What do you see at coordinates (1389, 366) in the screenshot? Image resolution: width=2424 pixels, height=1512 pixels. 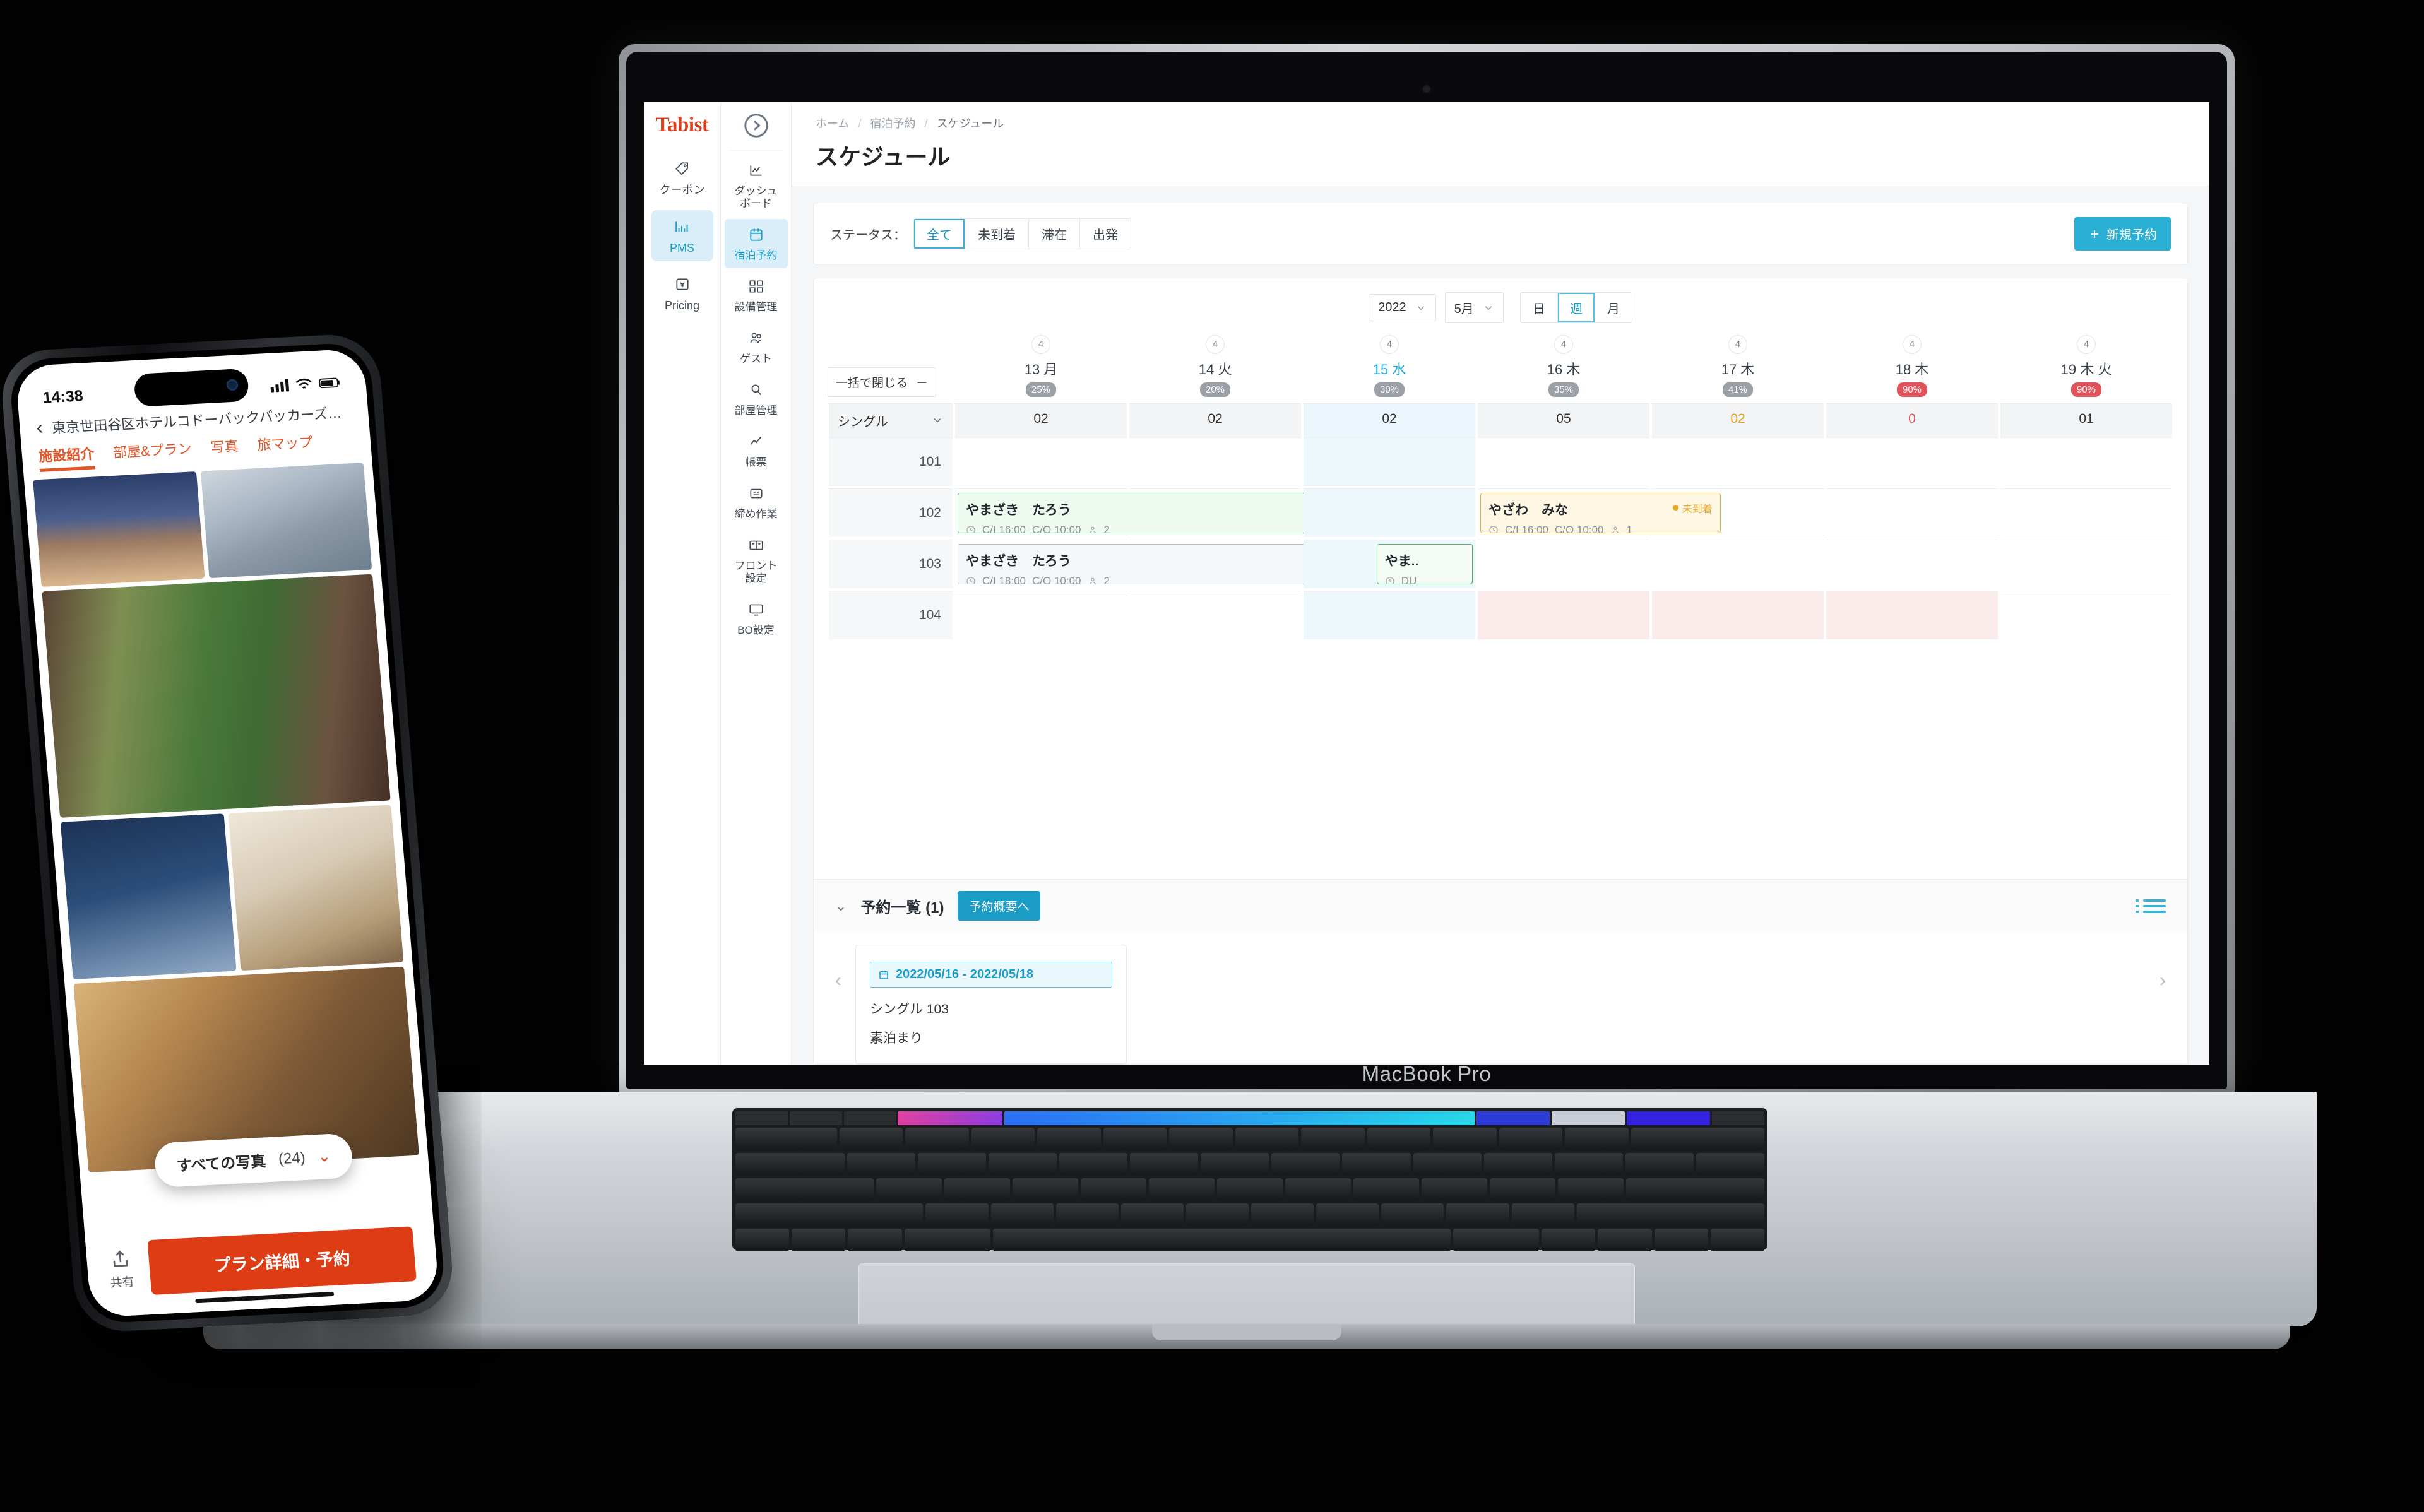 I see `day-header-today: 4 15 水 30%` at bounding box center [1389, 366].